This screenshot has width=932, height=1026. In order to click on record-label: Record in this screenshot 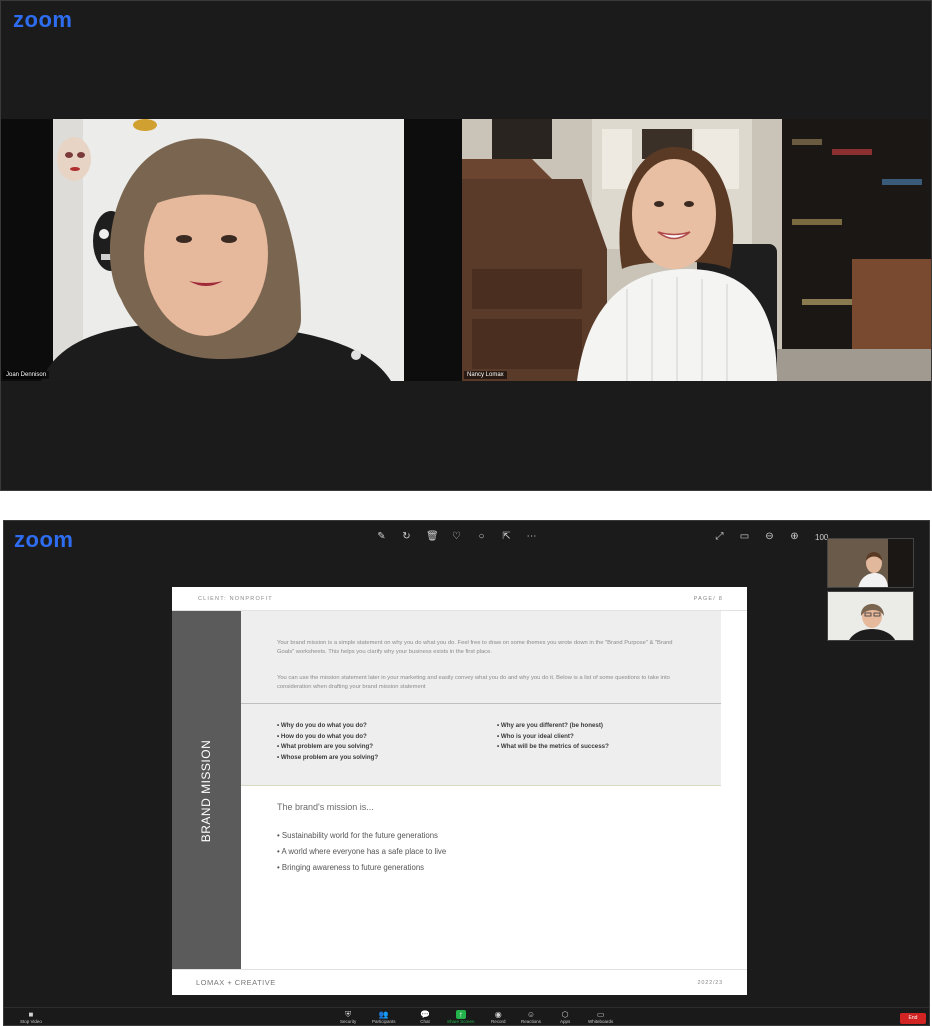, I will do `click(498, 1021)`.